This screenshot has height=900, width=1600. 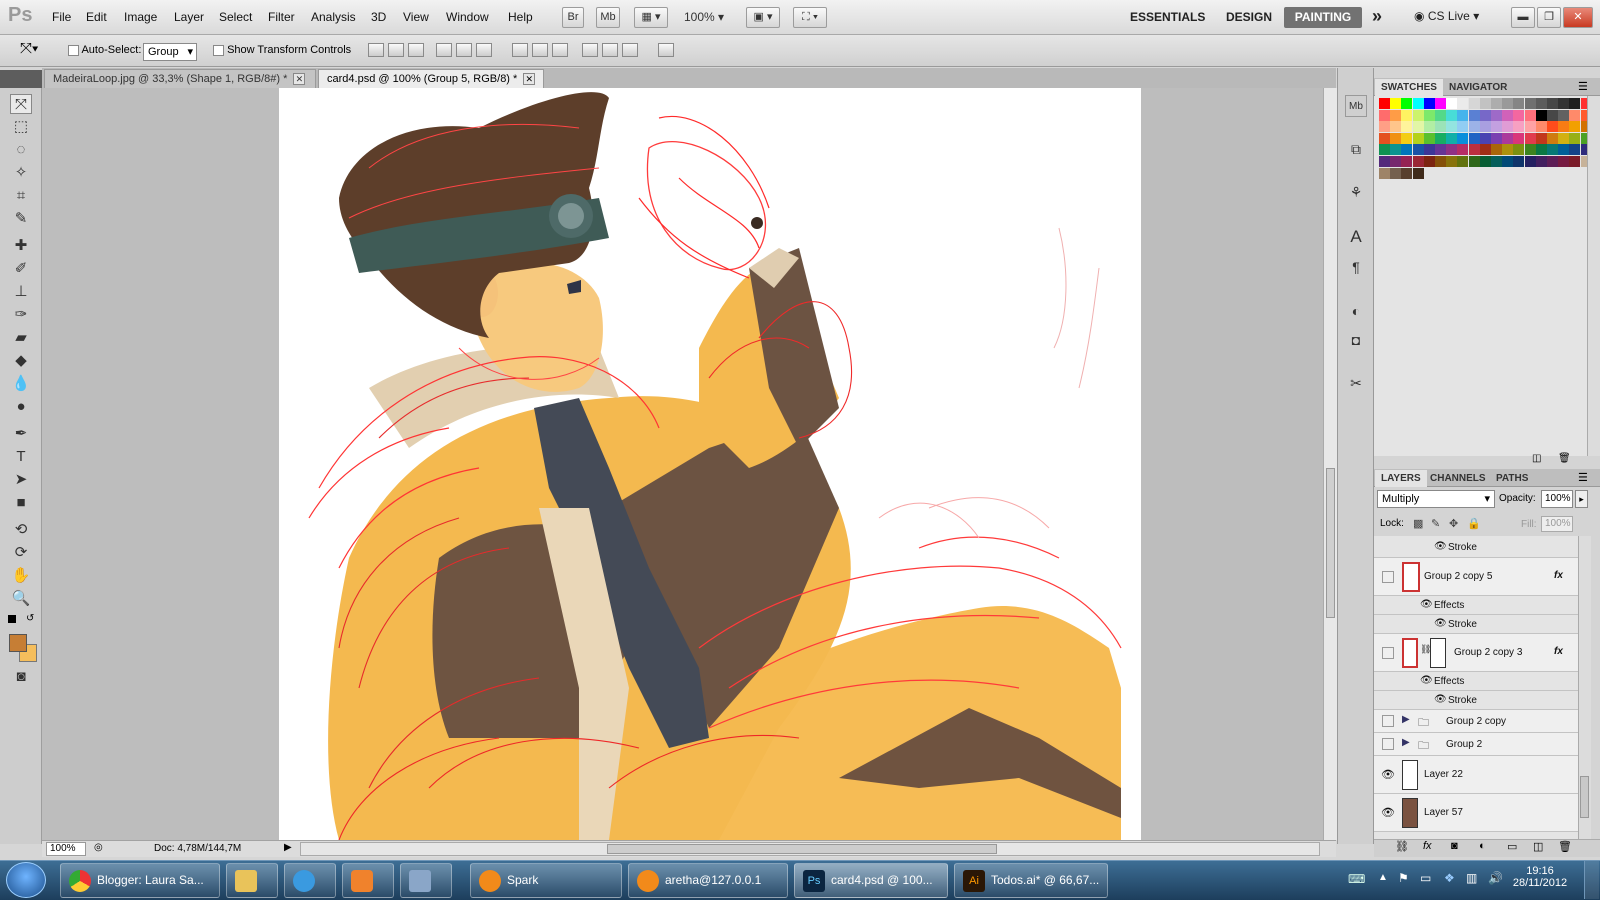 I want to click on tool-presets-panel-icon: ✂, so click(x=1356, y=383).